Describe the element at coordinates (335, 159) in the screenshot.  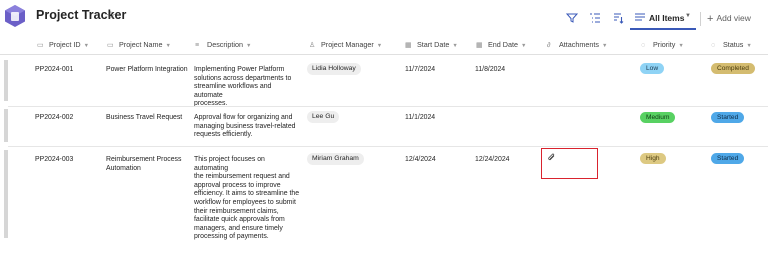
I see `manager-person-chip: Miriam Graham` at that location.